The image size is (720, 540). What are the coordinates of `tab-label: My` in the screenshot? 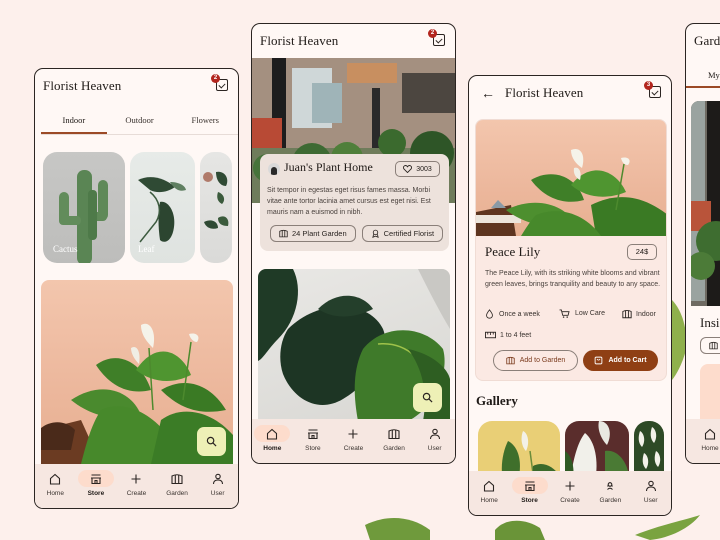 It's located at (714, 75).